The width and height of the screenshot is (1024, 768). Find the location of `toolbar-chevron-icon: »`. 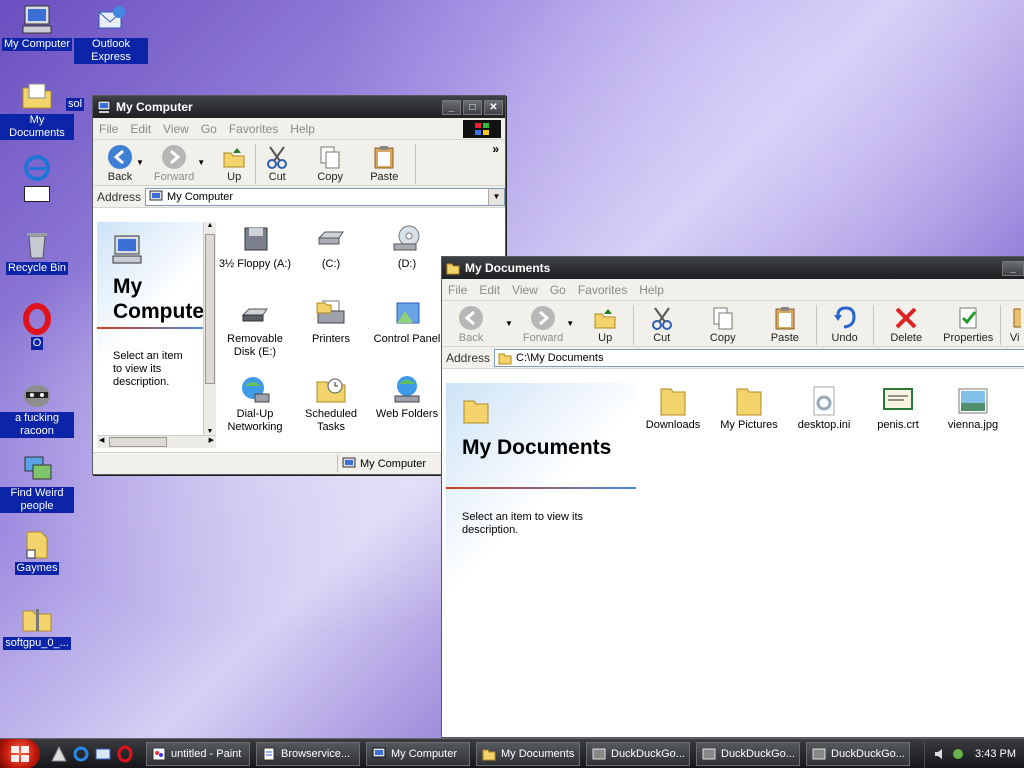

toolbar-chevron-icon: » is located at coordinates (495, 149).